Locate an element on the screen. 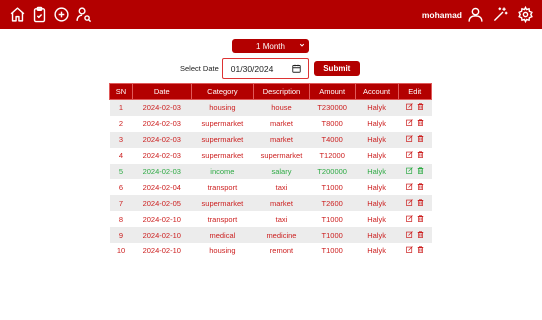  user-icon is located at coordinates (475, 15).